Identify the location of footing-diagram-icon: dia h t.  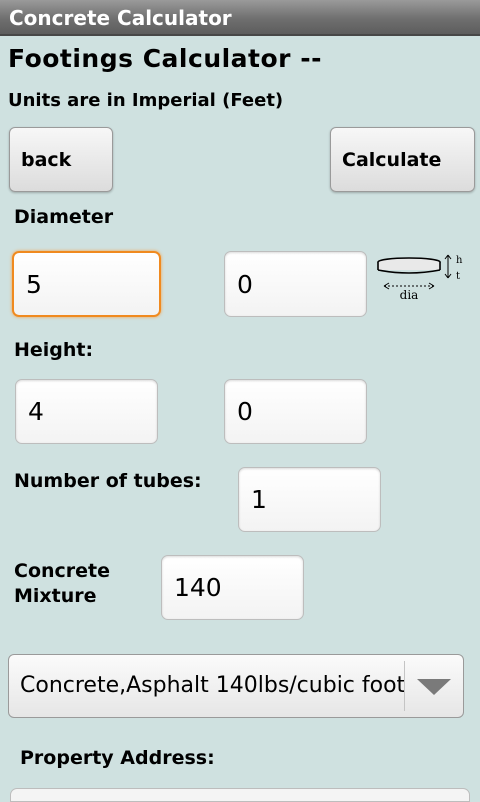
(422, 277).